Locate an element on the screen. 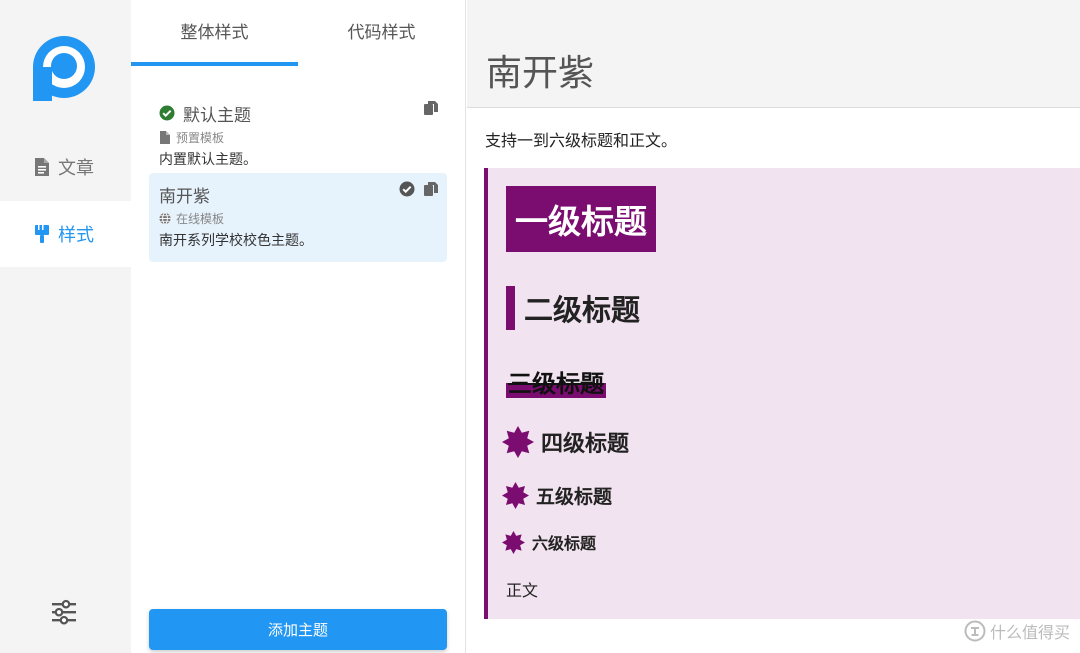  active-tab-indicator is located at coordinates (214, 64).